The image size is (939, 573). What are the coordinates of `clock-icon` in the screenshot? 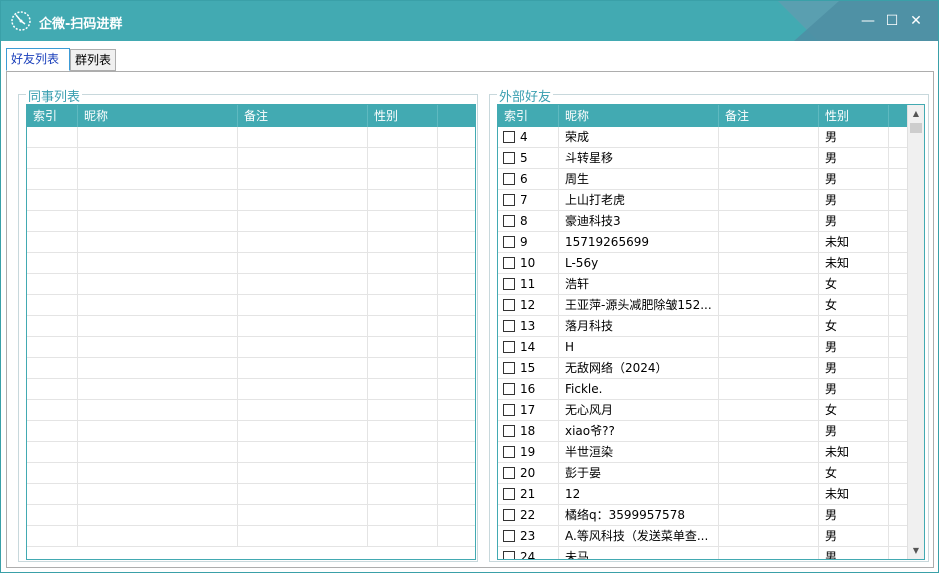 It's located at (21, 21).